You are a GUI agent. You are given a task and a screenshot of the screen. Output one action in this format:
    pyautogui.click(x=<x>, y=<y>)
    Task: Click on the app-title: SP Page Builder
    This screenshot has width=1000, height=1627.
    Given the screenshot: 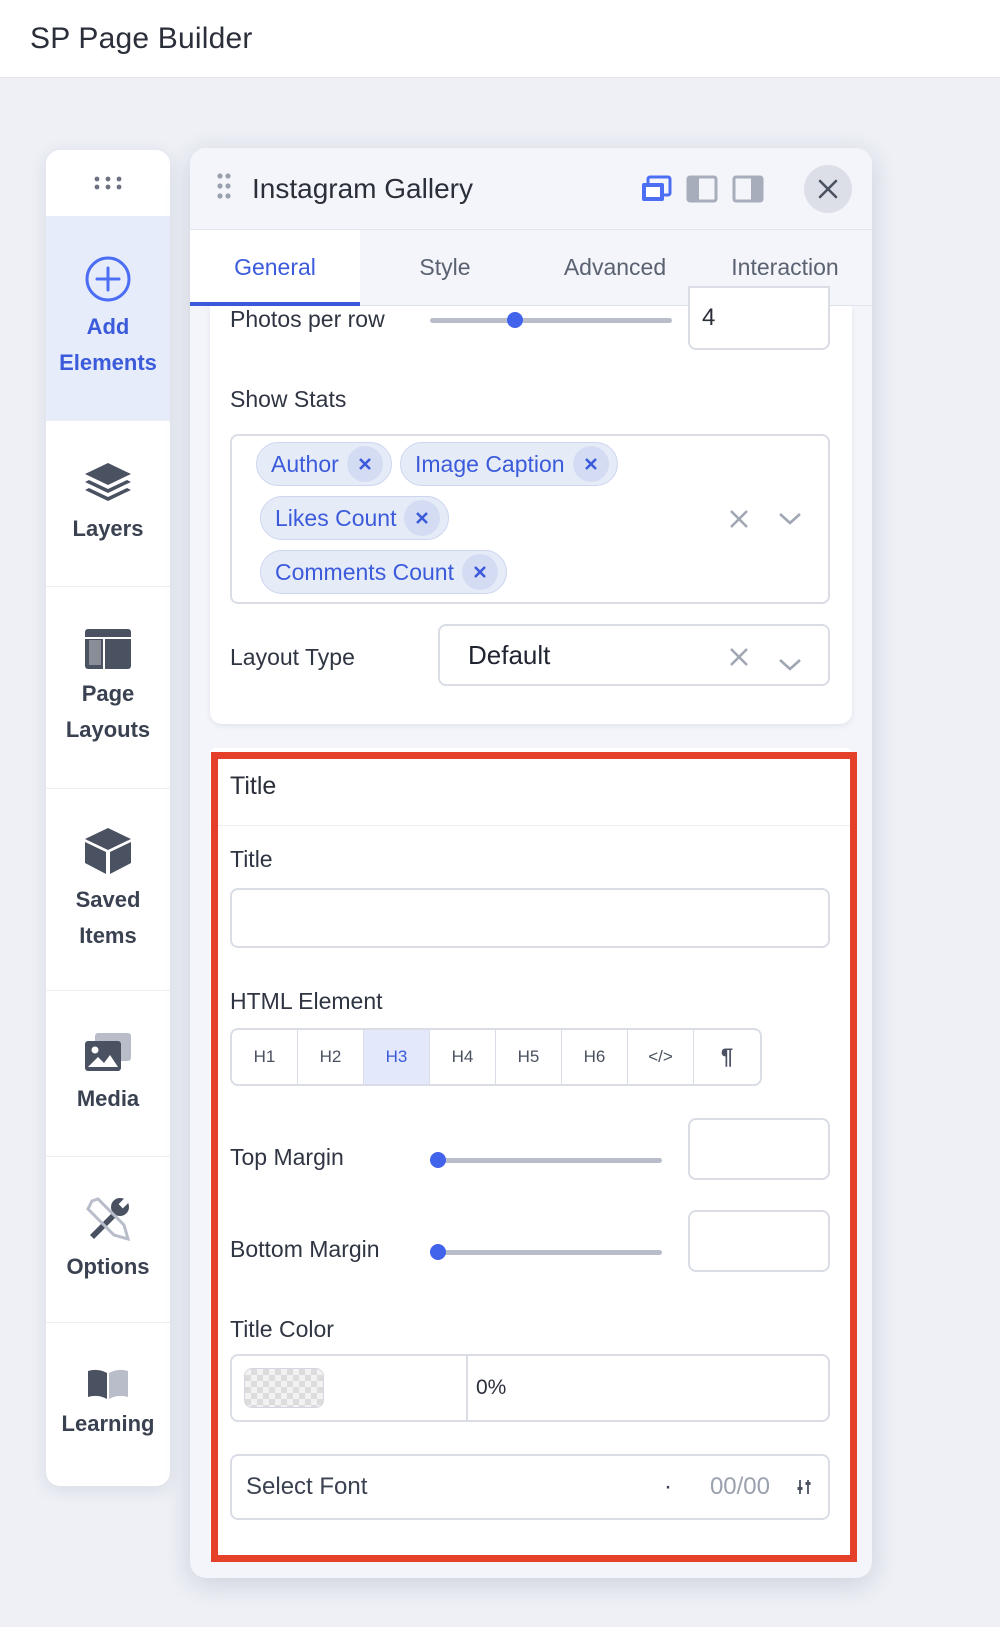 What is the action you would take?
    pyautogui.click(x=141, y=38)
    